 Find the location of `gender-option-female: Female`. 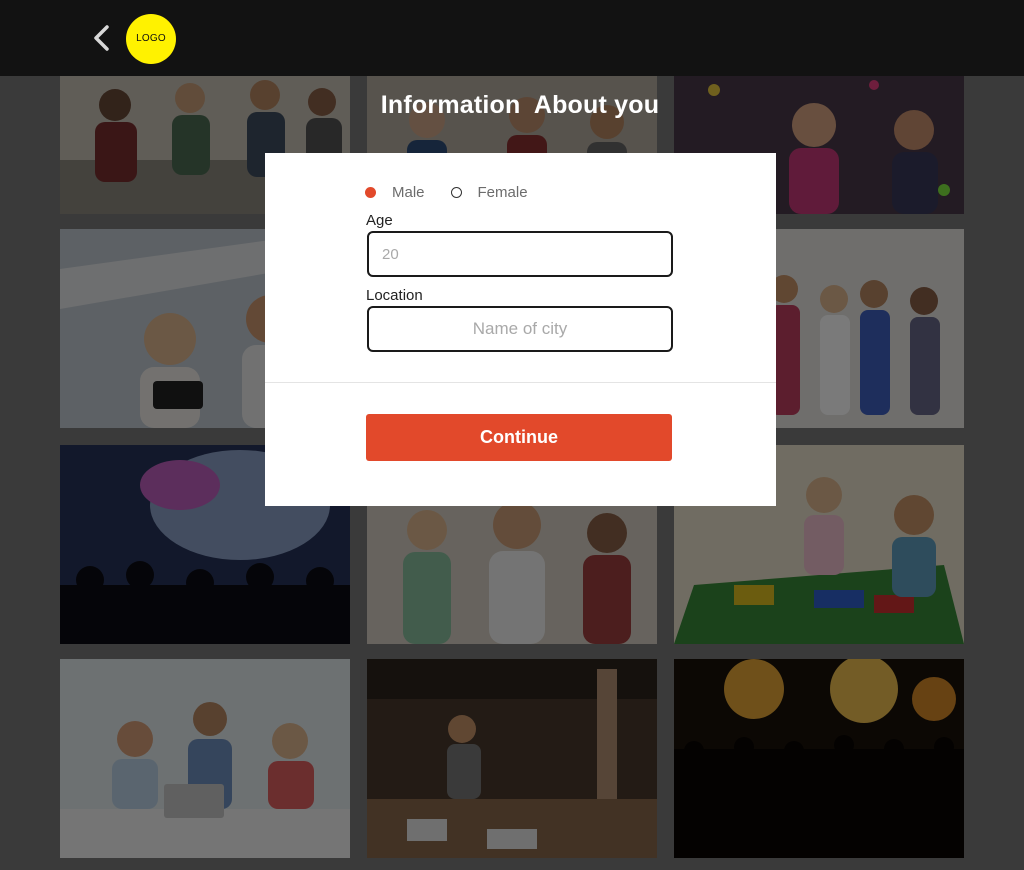

gender-option-female: Female is located at coordinates (489, 192).